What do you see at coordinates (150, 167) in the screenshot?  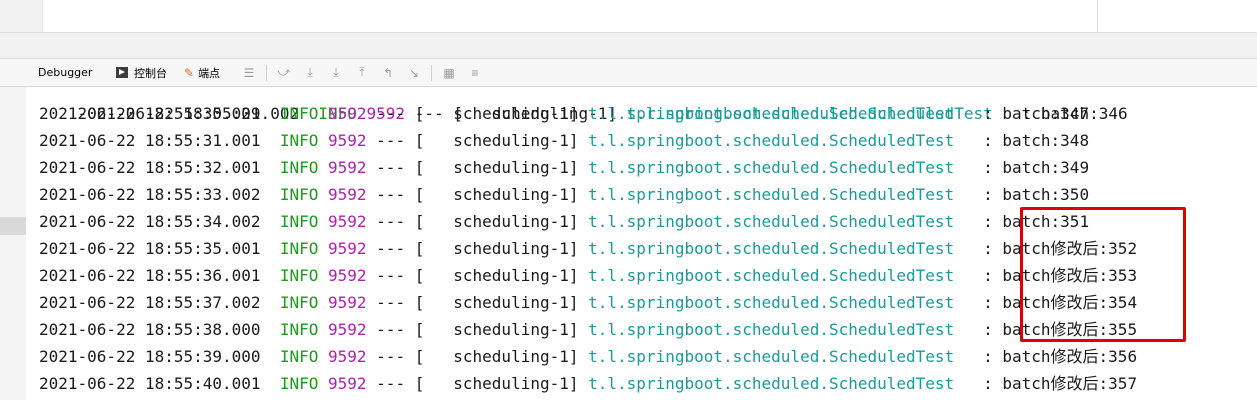 I see `log-timestamp: 2021-06-22 18:55:32.001` at bounding box center [150, 167].